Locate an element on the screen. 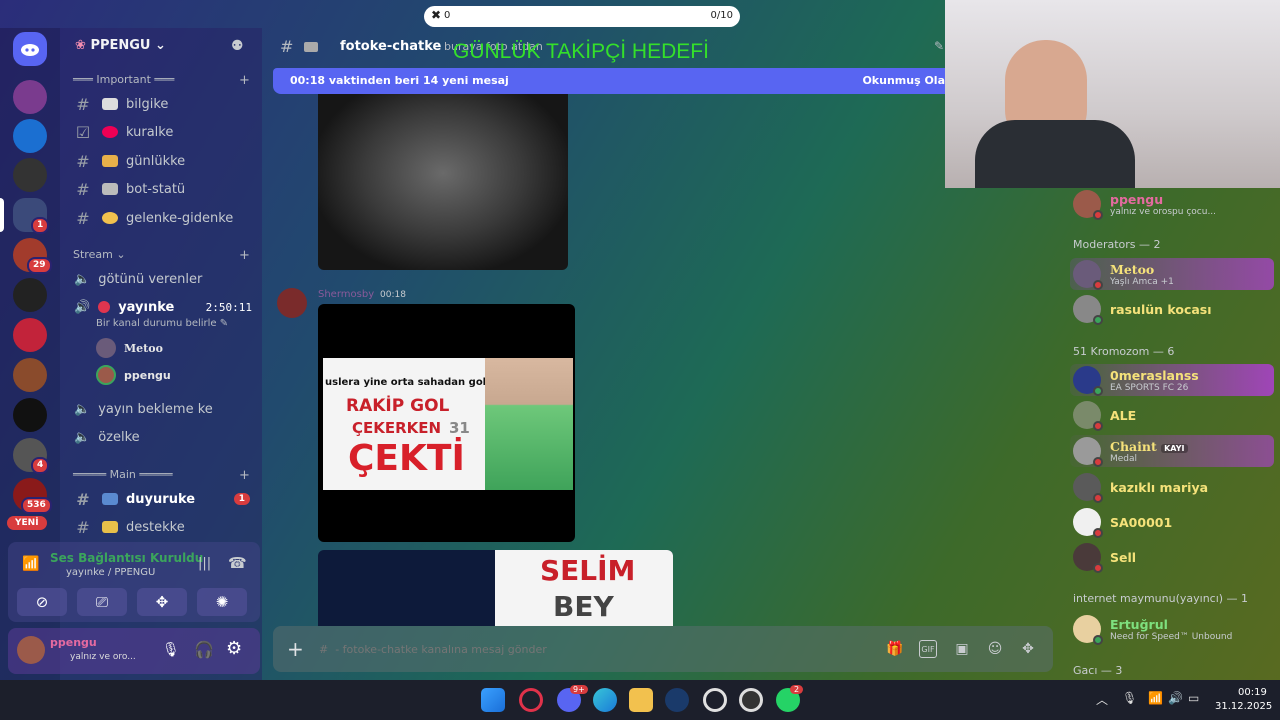  member-row: kazıklı mariya is located at coordinates (1172, 487).